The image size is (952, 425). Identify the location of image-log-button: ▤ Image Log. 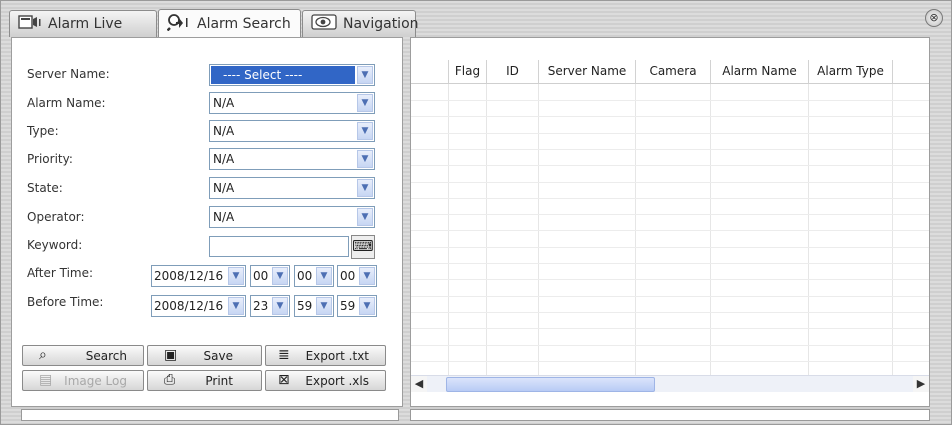
(83, 380).